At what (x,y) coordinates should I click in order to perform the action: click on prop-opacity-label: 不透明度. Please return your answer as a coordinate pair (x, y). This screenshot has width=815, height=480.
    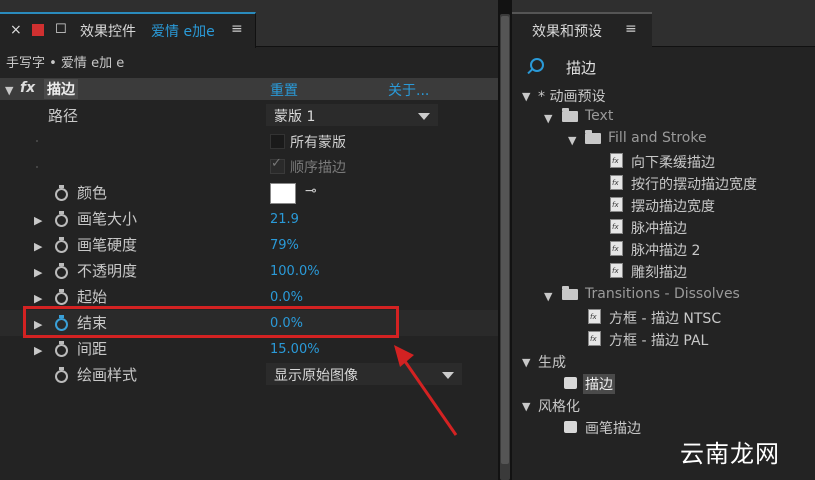
    Looking at the image, I should click on (107, 271).